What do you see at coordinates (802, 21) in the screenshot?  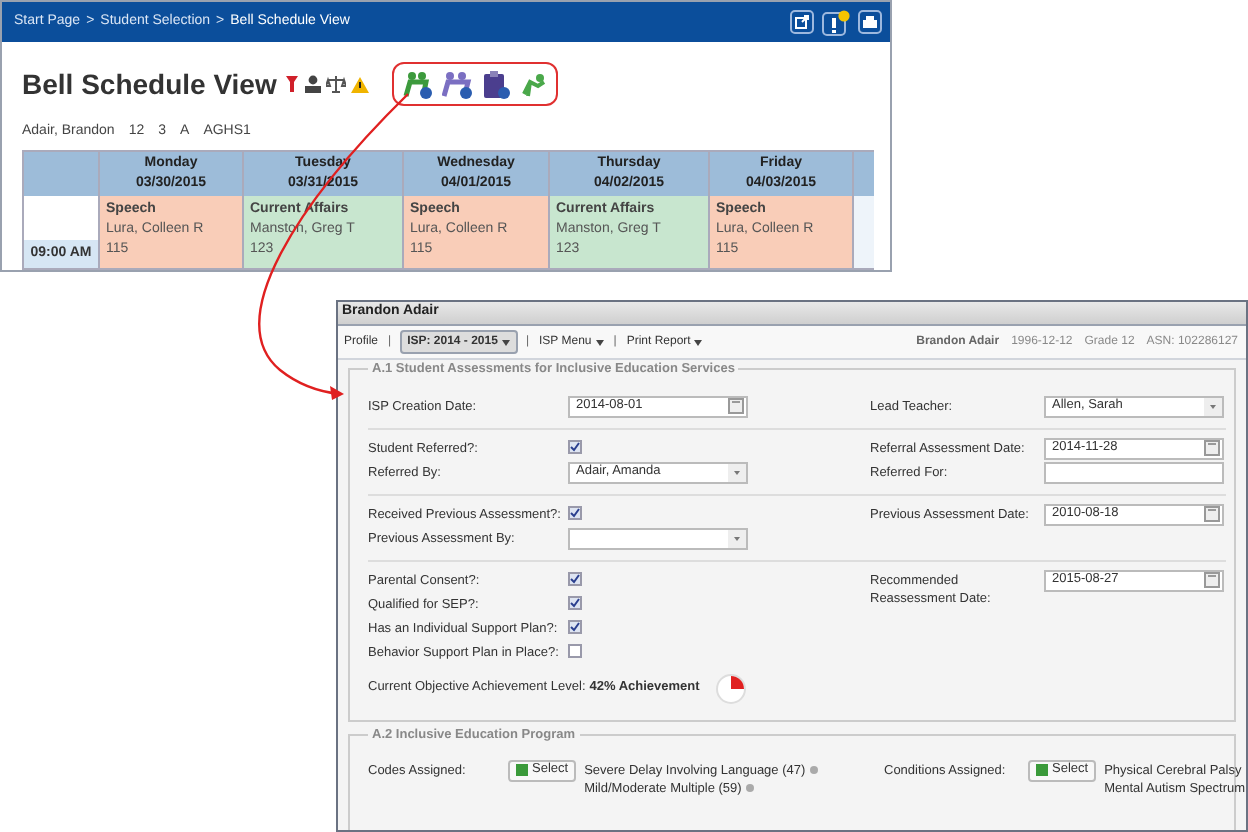 I see `open-external-icon` at bounding box center [802, 21].